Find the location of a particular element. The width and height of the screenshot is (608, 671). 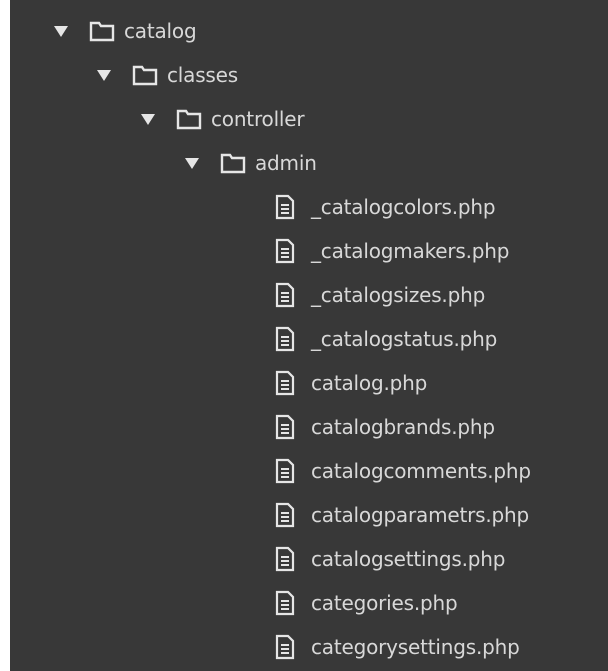

file-name: catalogbrands.php is located at coordinates (403, 427).